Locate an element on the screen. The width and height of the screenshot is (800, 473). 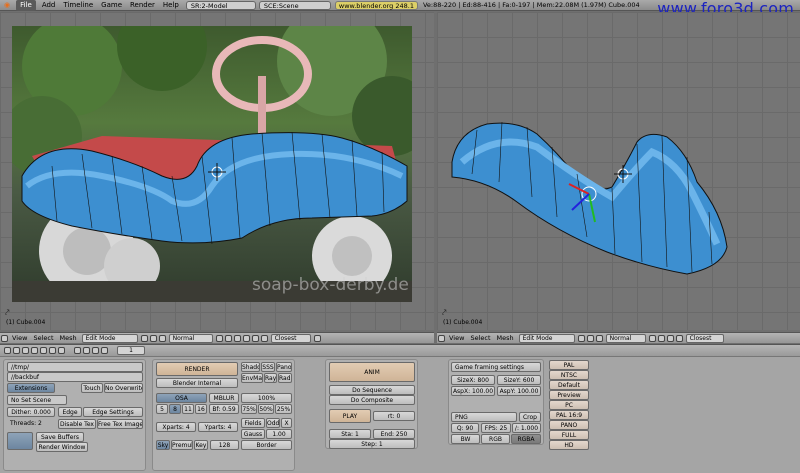
bw-toggle: BW is located at coordinates (465, 439).